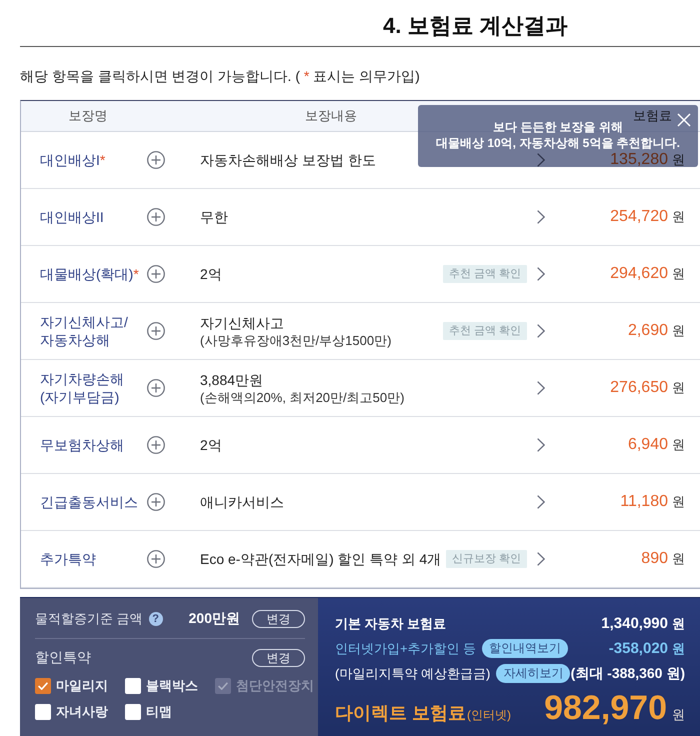 The image size is (700, 736). What do you see at coordinates (405, 649) in the screenshot?
I see `summary-label: 인터넷가입+추가할인 등` at bounding box center [405, 649].